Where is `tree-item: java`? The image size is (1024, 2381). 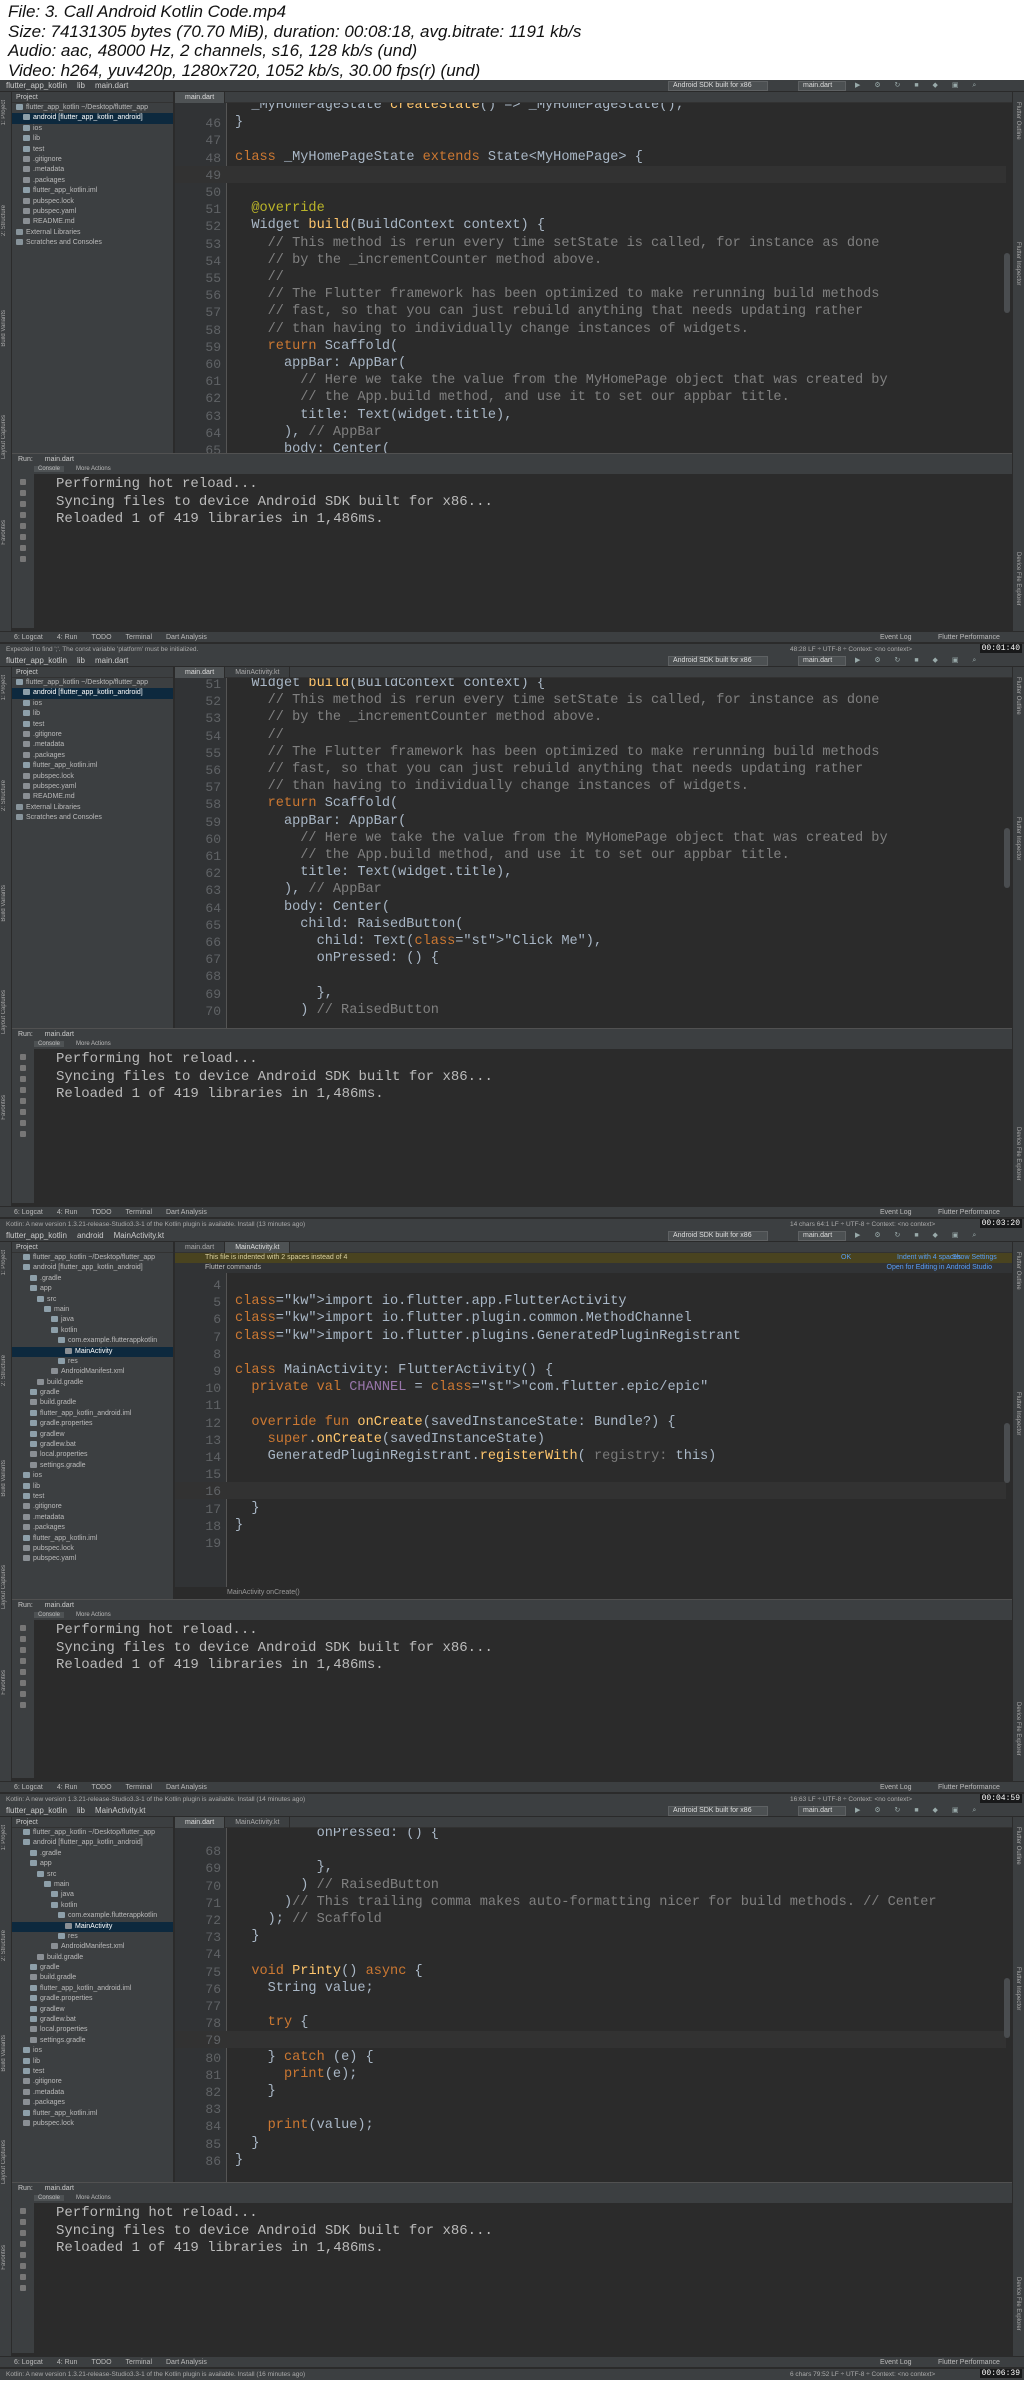
tree-item: java is located at coordinates (92, 1895).